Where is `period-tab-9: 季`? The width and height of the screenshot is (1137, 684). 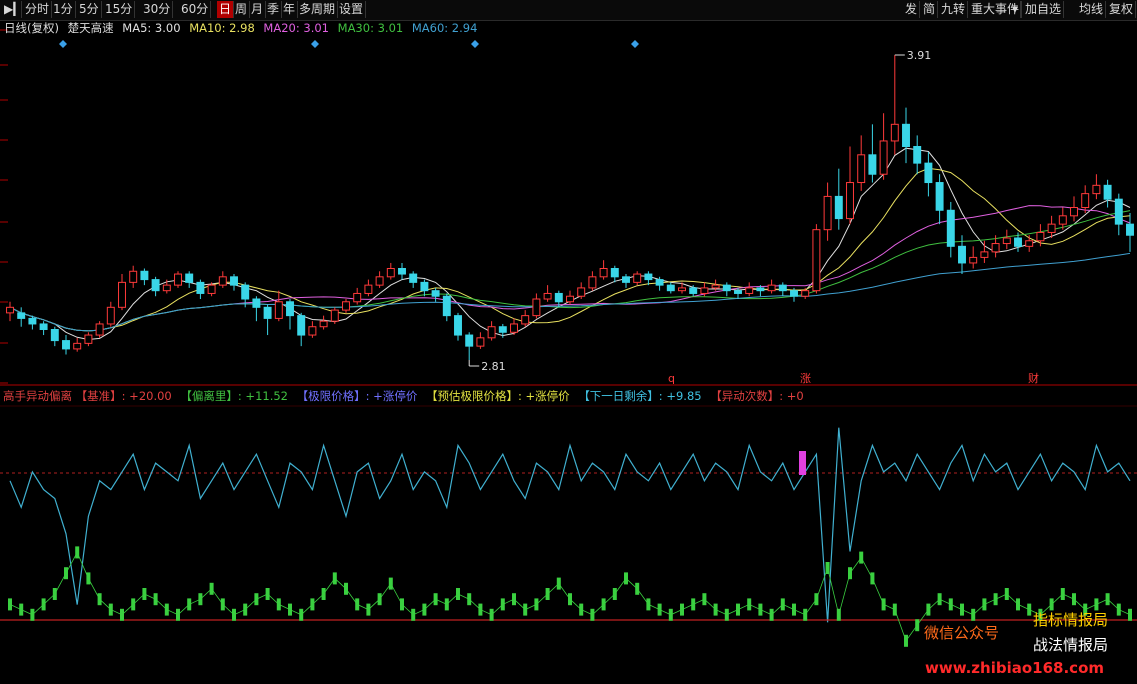 period-tab-9: 季 is located at coordinates (274, 9).